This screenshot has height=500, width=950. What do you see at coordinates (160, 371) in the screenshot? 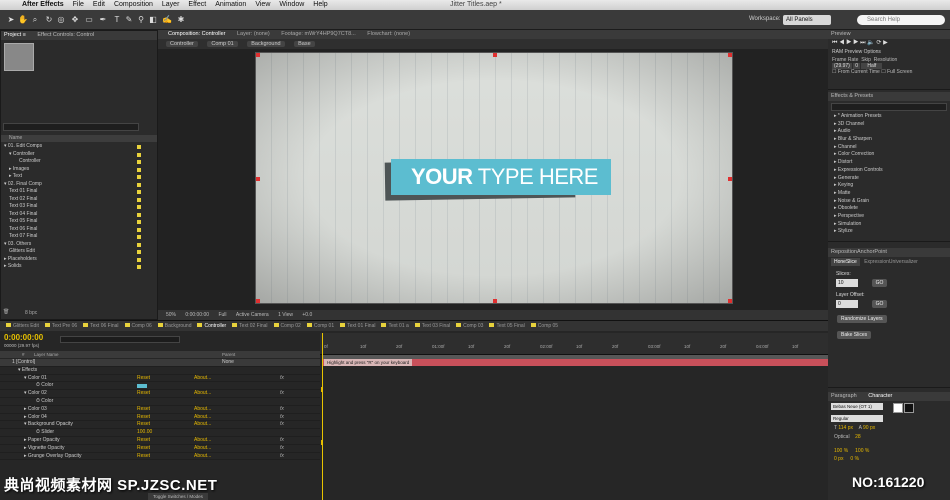
I see `timeline-property-row: ▾ Effects` at bounding box center [160, 371].